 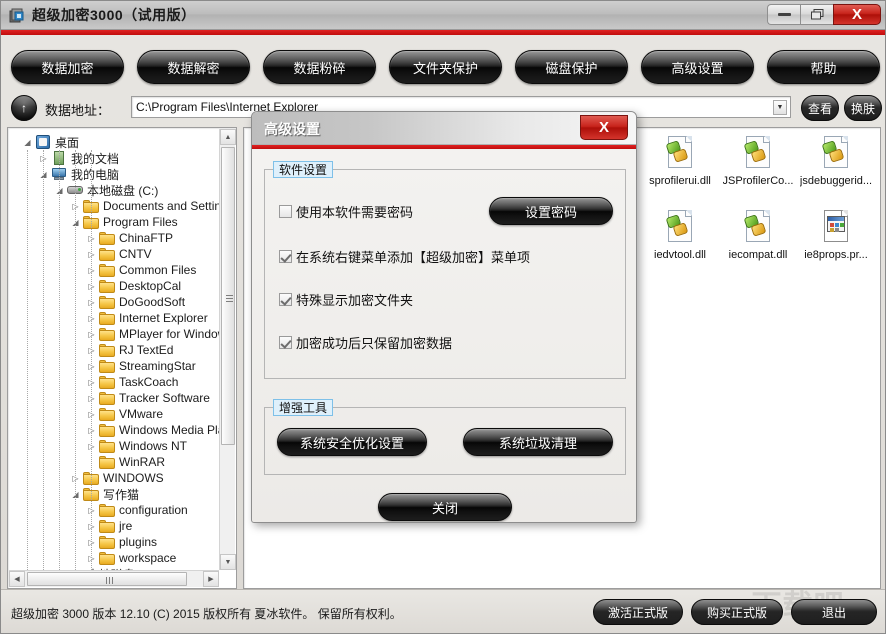 What do you see at coordinates (404, 256) in the screenshot?
I see `checkbox-row-context-menu: 在系统右键菜单添加【超级加密】菜单项` at bounding box center [404, 256].